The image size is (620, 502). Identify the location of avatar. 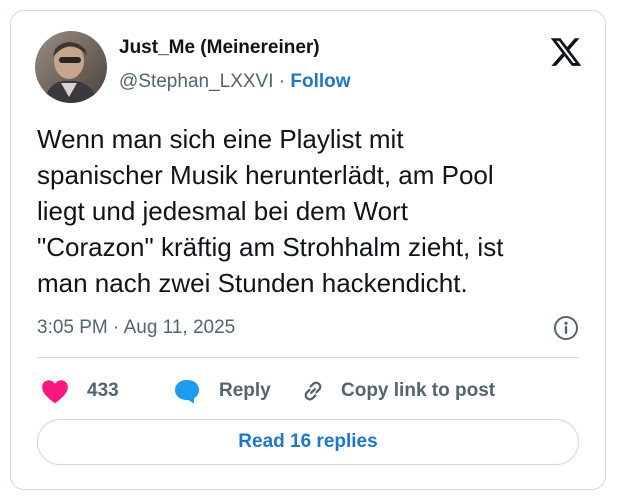
(71, 67).